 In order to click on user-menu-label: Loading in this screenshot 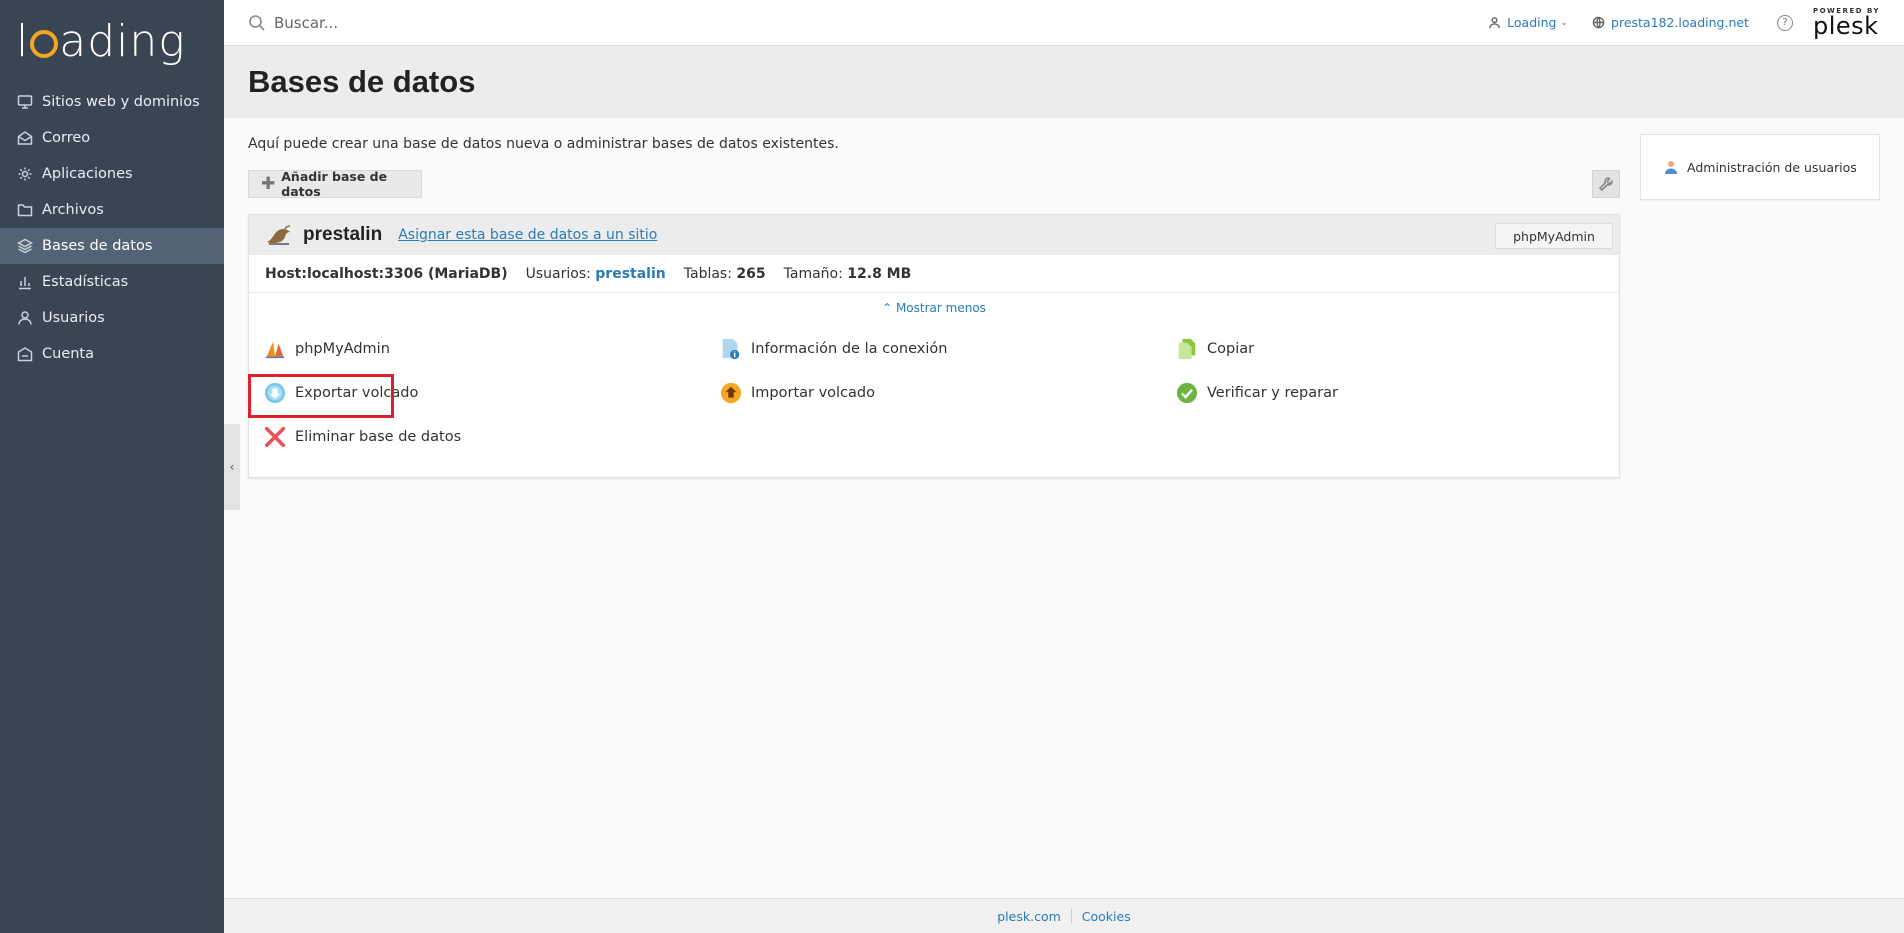, I will do `click(1532, 22)`.